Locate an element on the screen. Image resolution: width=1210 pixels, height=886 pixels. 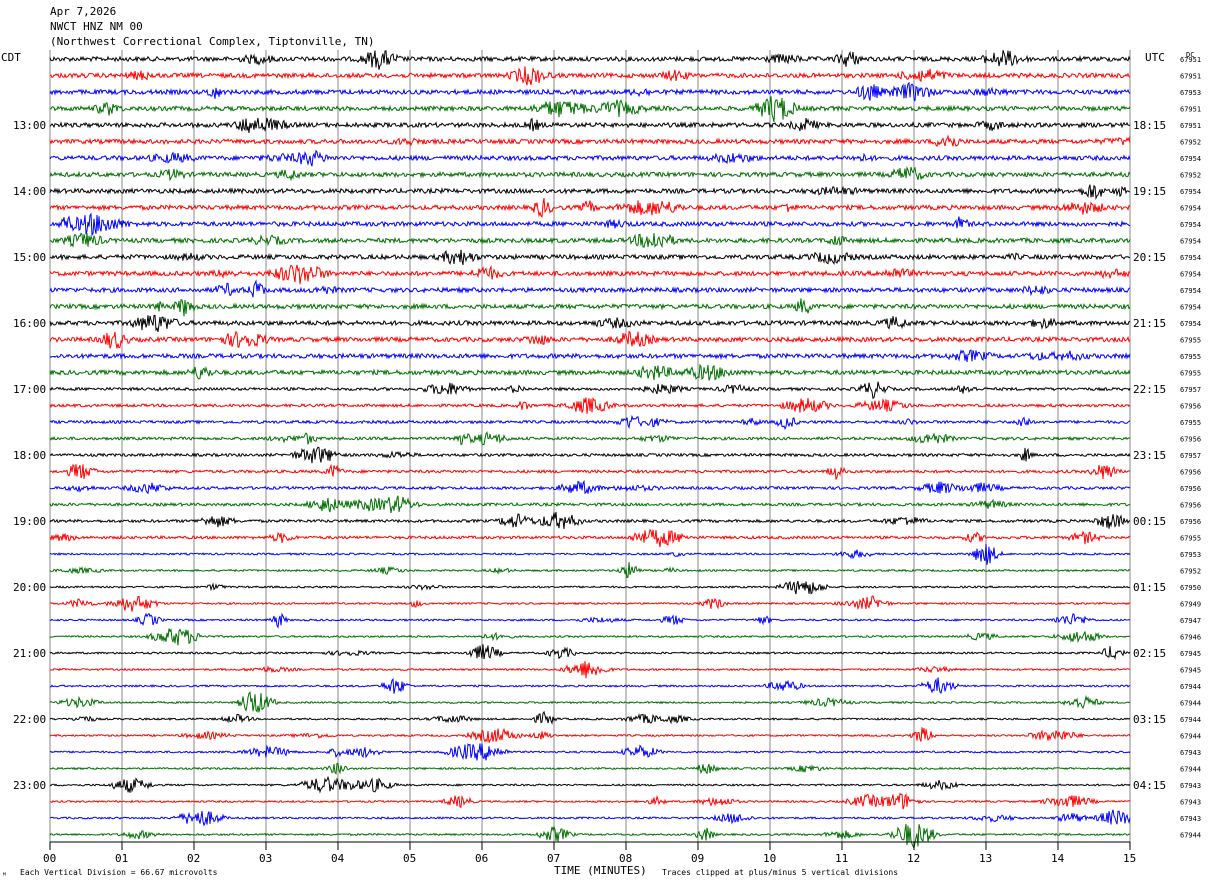
right-utc-label: 00:15 is located at coordinates (1149, 521).